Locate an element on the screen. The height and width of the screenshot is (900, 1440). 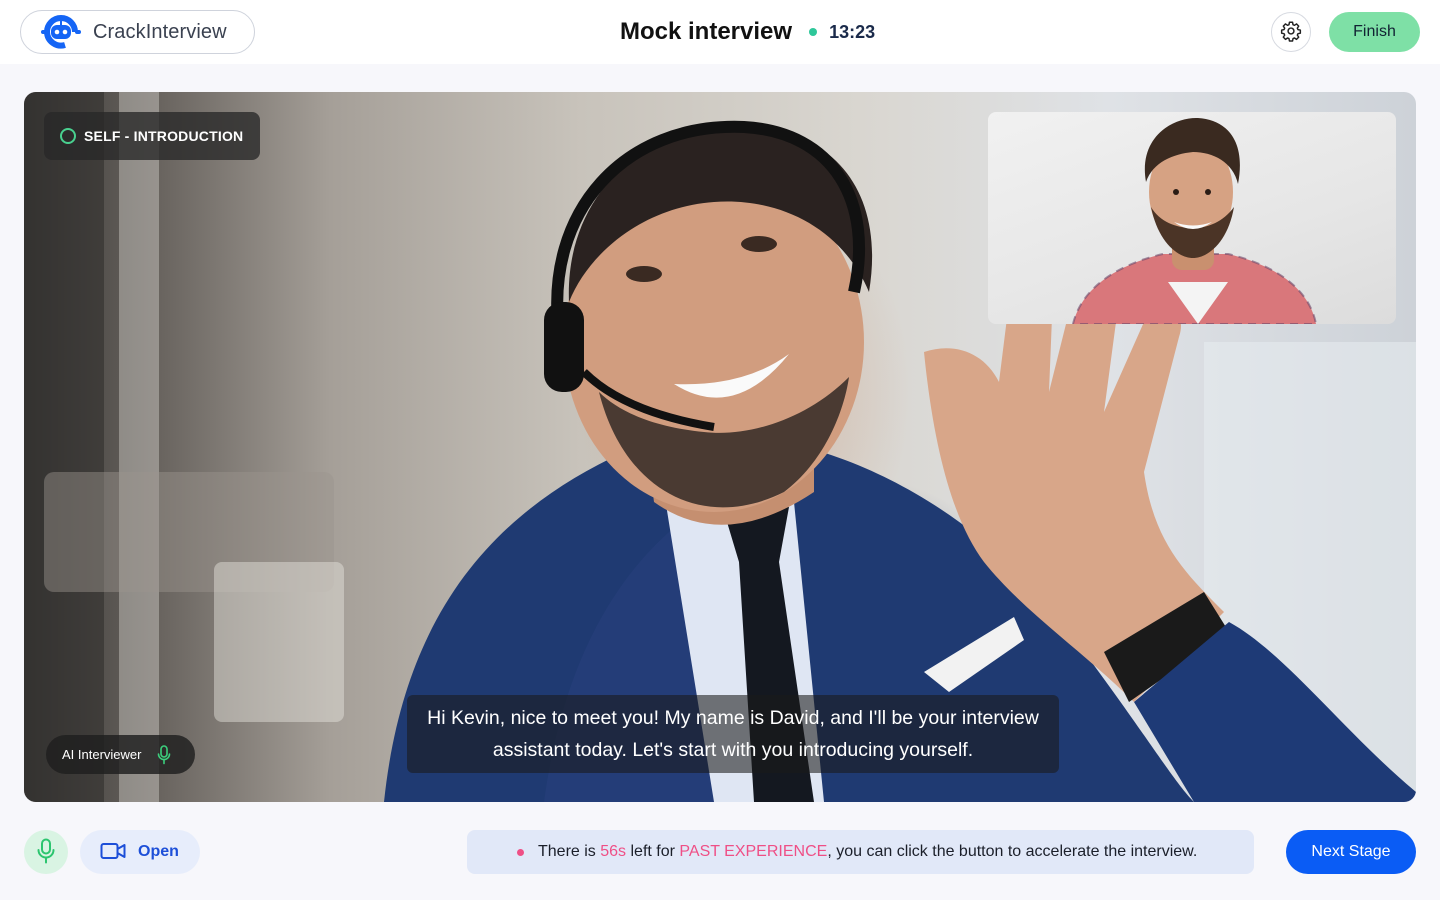
dot-icon is located at coordinates (520, 852).